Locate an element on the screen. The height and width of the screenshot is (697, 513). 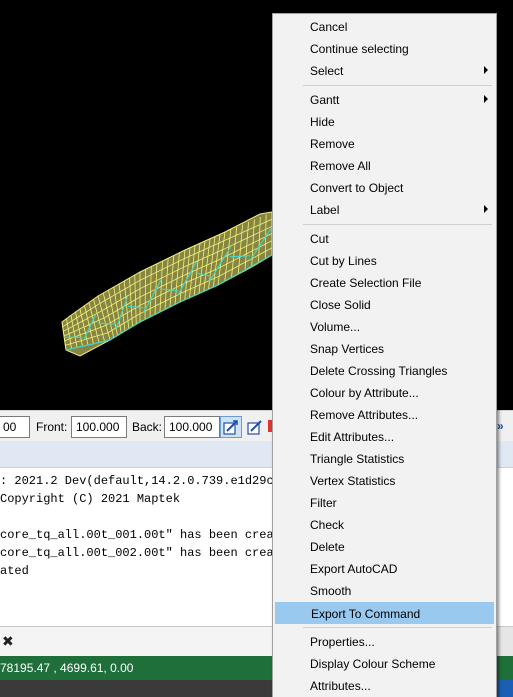
menu-item-check: Check is located at coordinates (384, 525).